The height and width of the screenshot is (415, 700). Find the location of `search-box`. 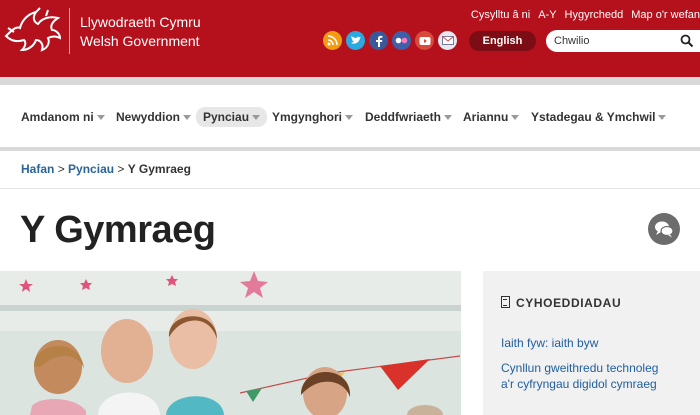

search-box is located at coordinates (623, 41).